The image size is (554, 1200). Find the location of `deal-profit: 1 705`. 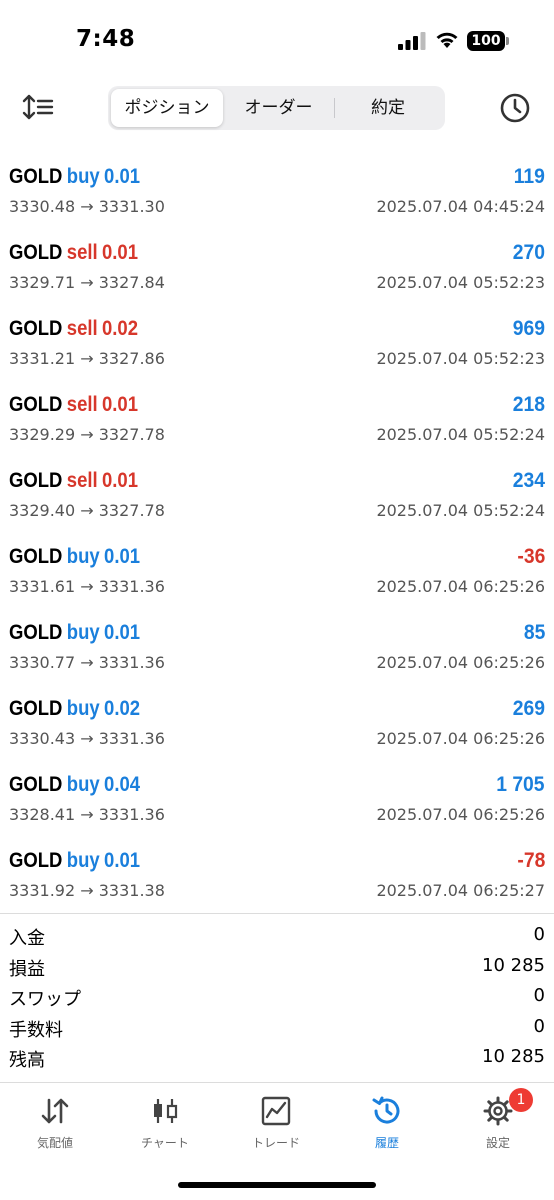

deal-profit: 1 705 is located at coordinates (520, 784).